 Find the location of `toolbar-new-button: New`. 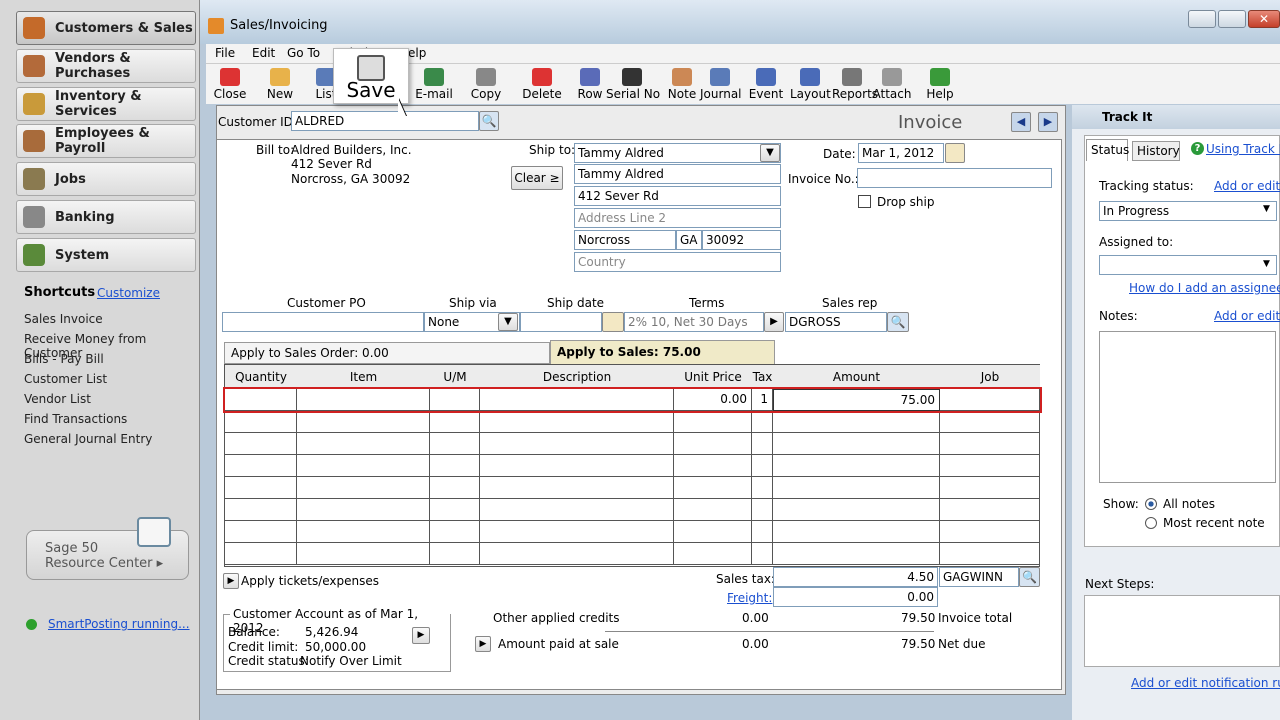

toolbar-new-button: New is located at coordinates (280, 86).